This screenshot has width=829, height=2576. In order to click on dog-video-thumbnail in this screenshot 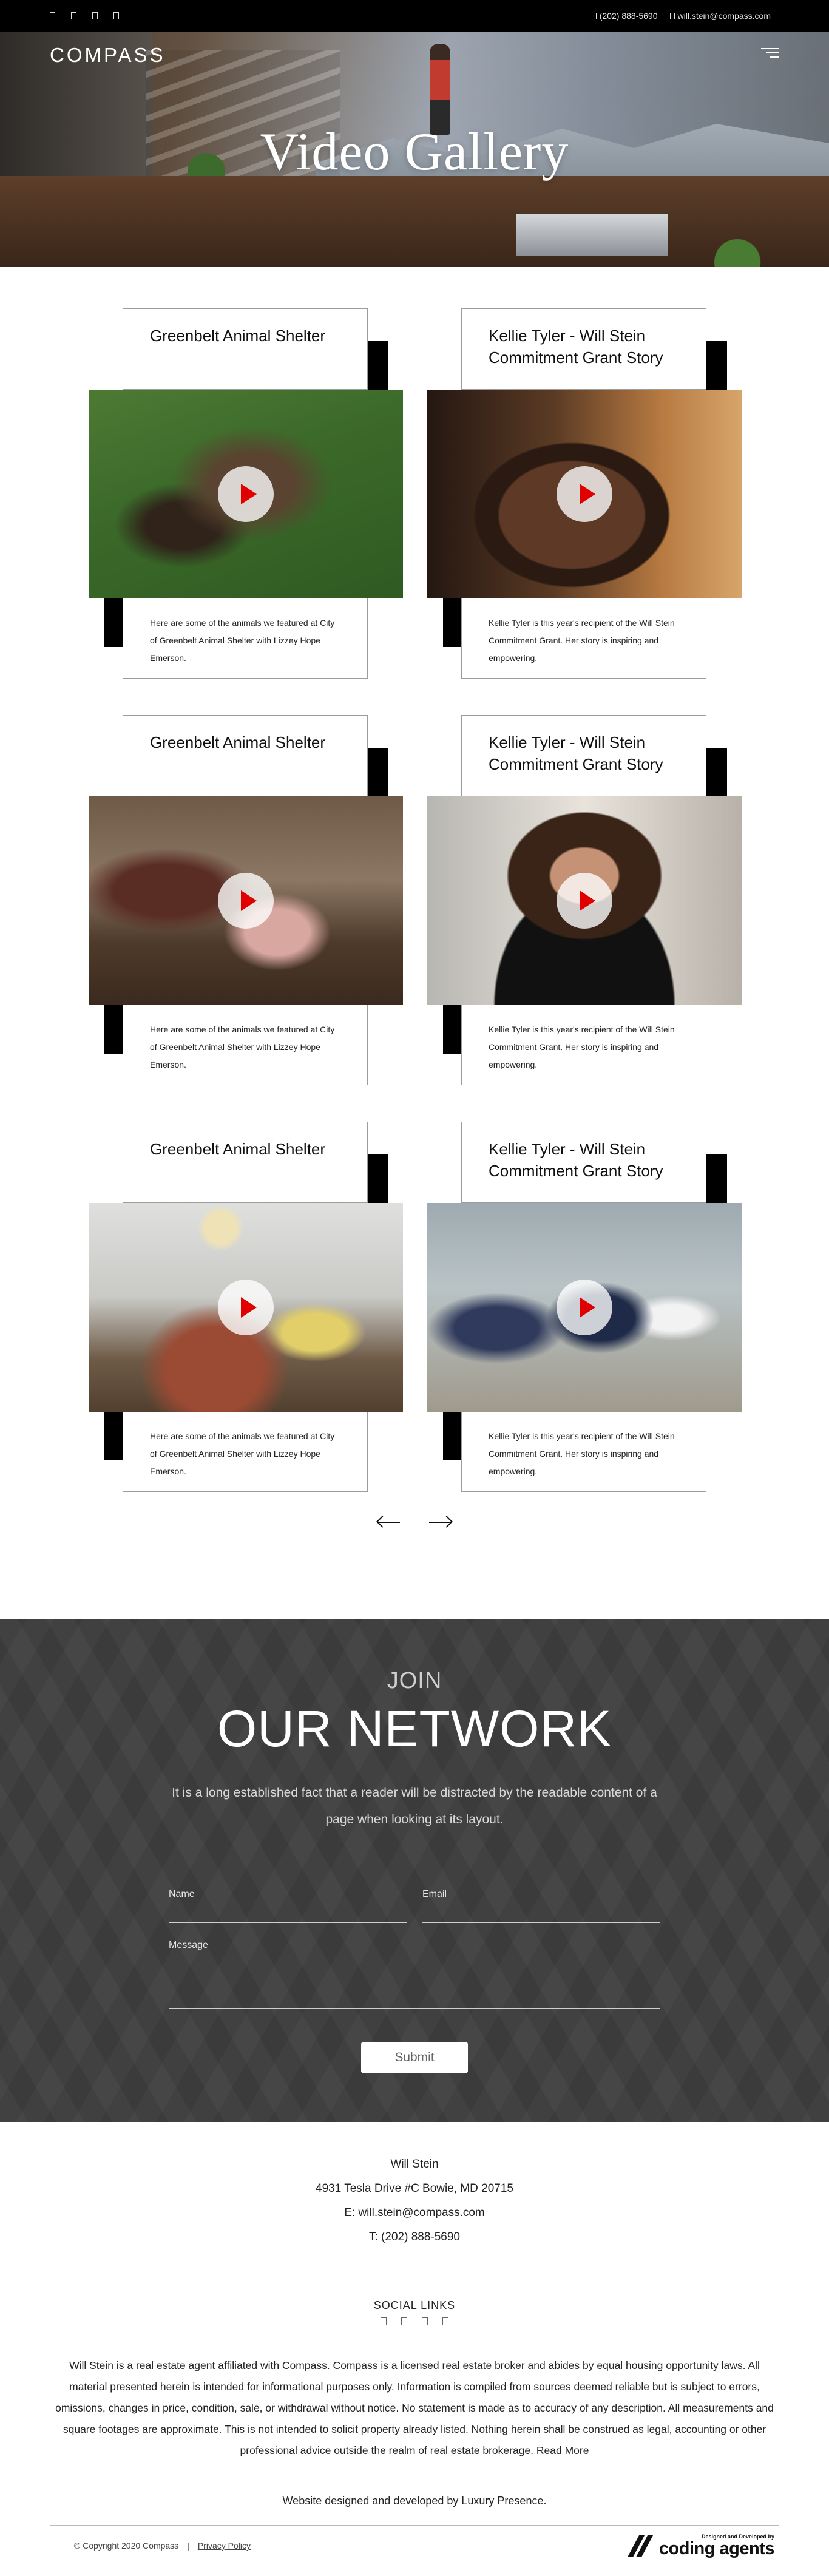, I will do `click(246, 494)`.